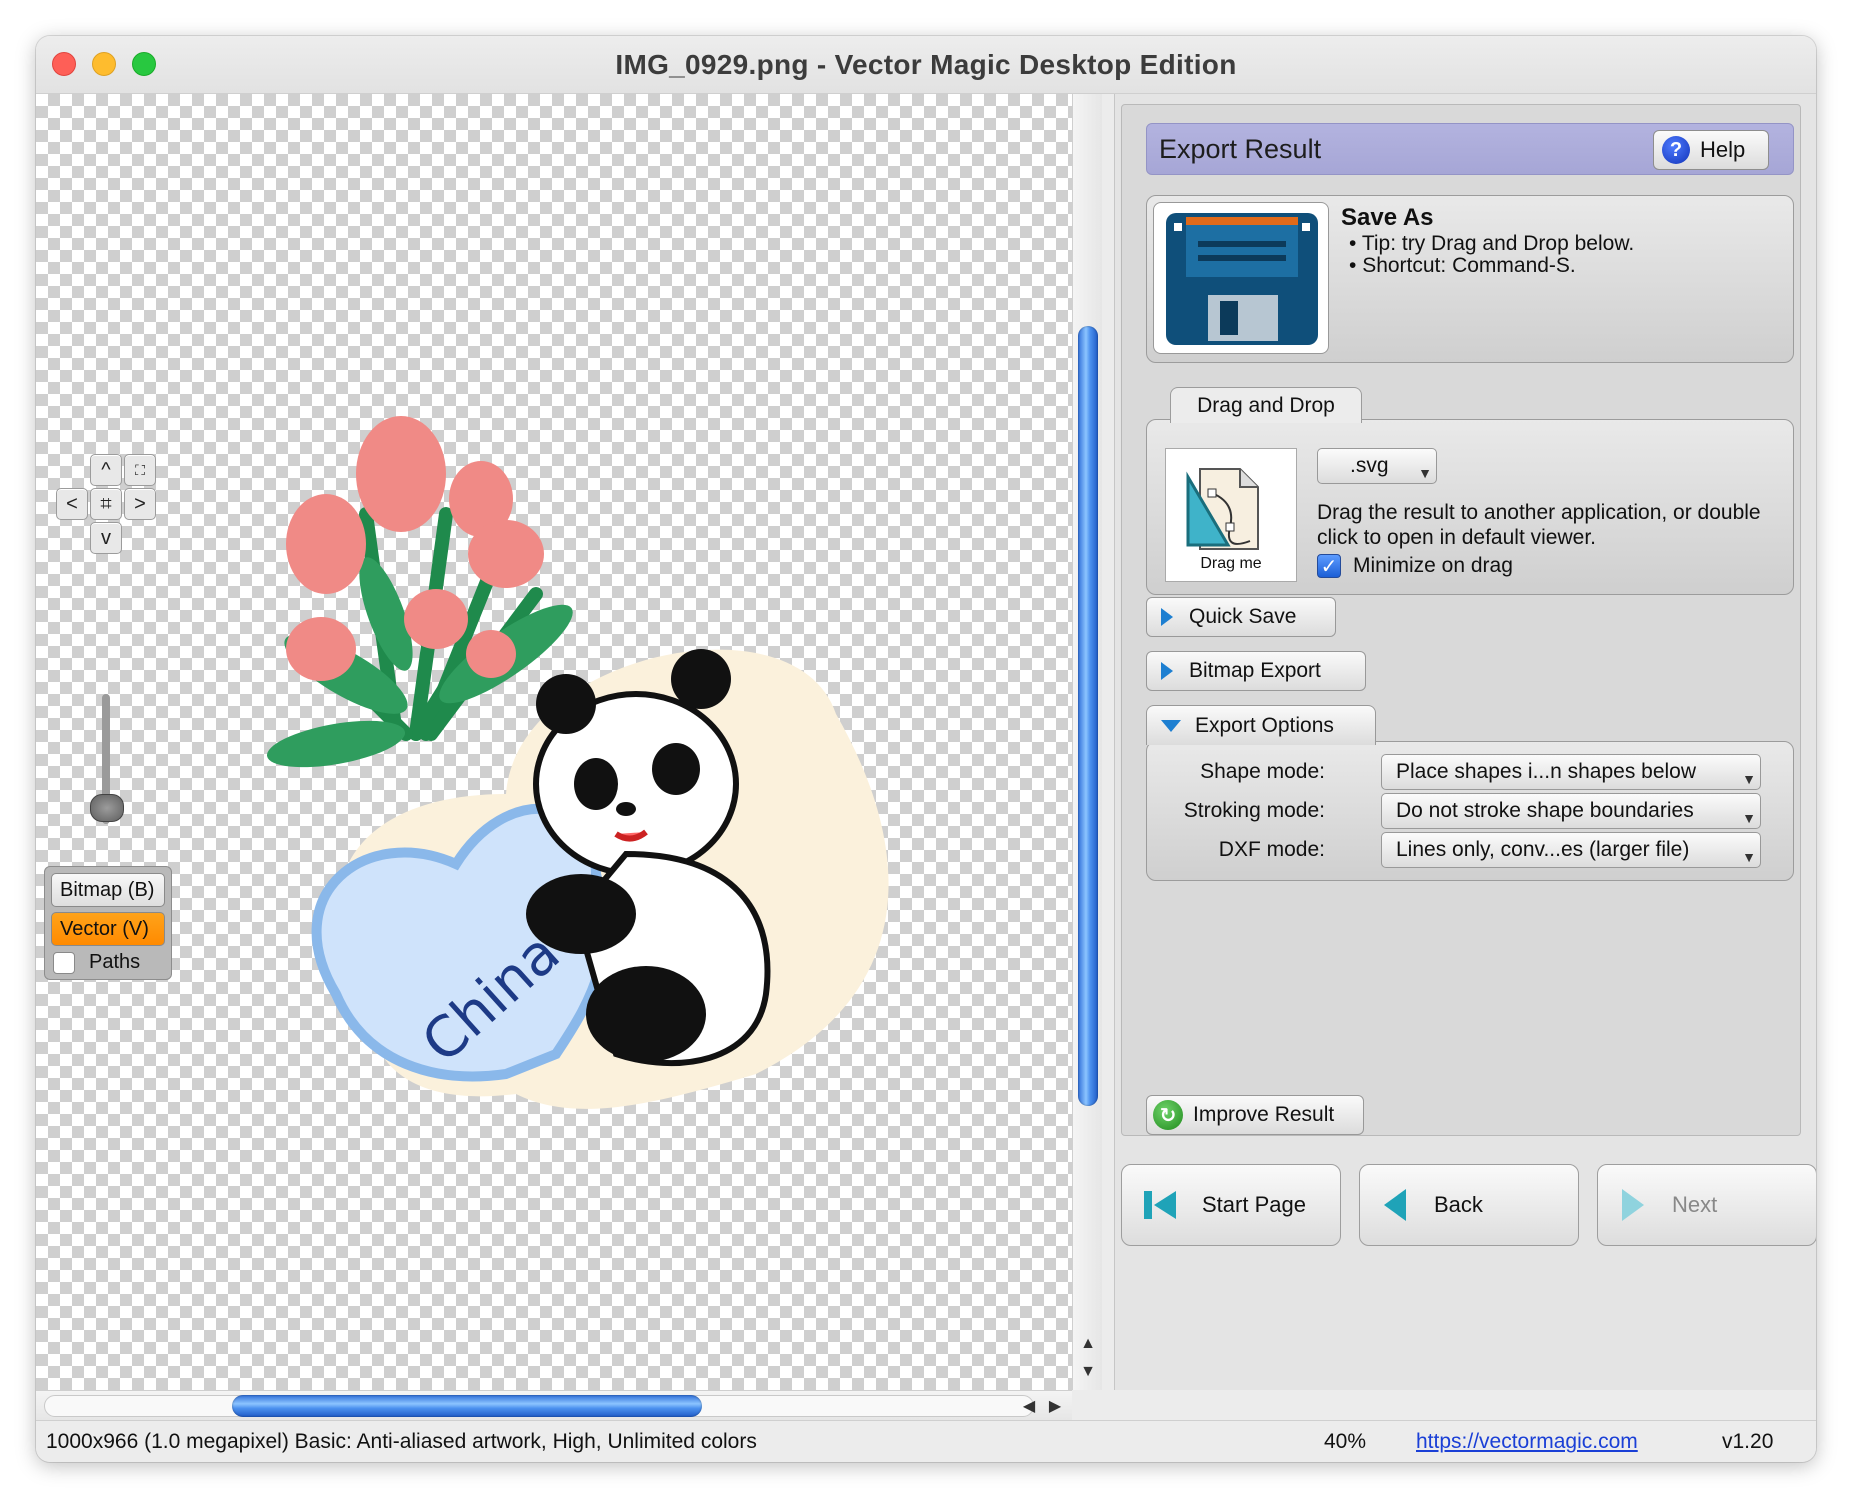  I want to click on dxf-mode-label: DXF mode:, so click(1271, 849).